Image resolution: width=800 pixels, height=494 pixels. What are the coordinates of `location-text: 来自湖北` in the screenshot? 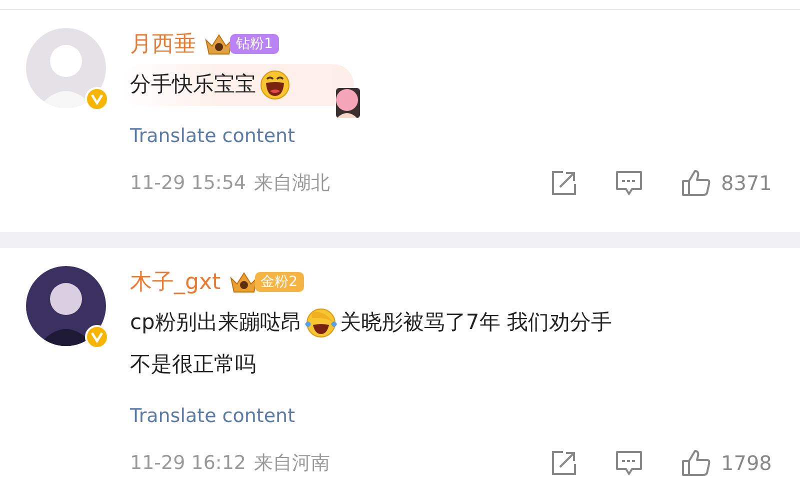 It's located at (292, 183).